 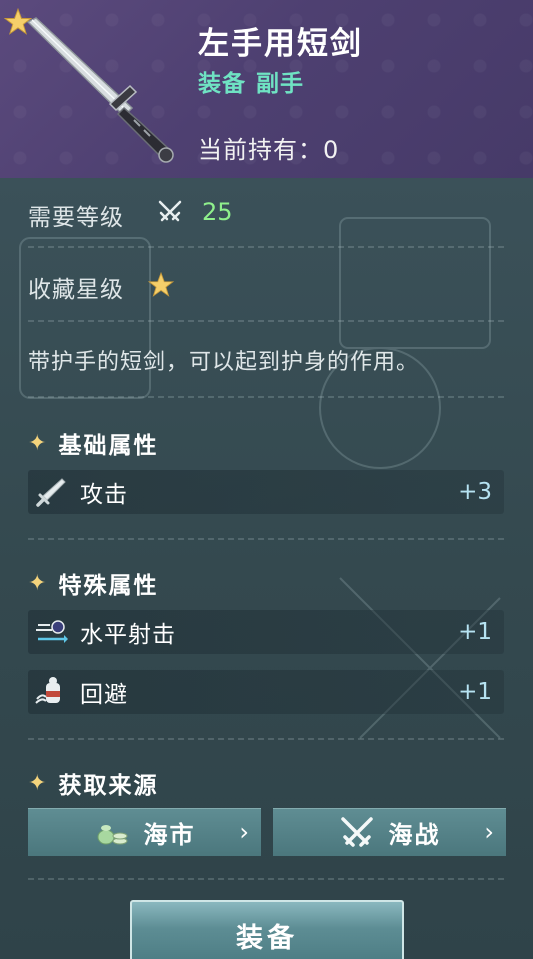 What do you see at coordinates (76, 218) in the screenshot?
I see `required-level-label: 需要等级` at bounding box center [76, 218].